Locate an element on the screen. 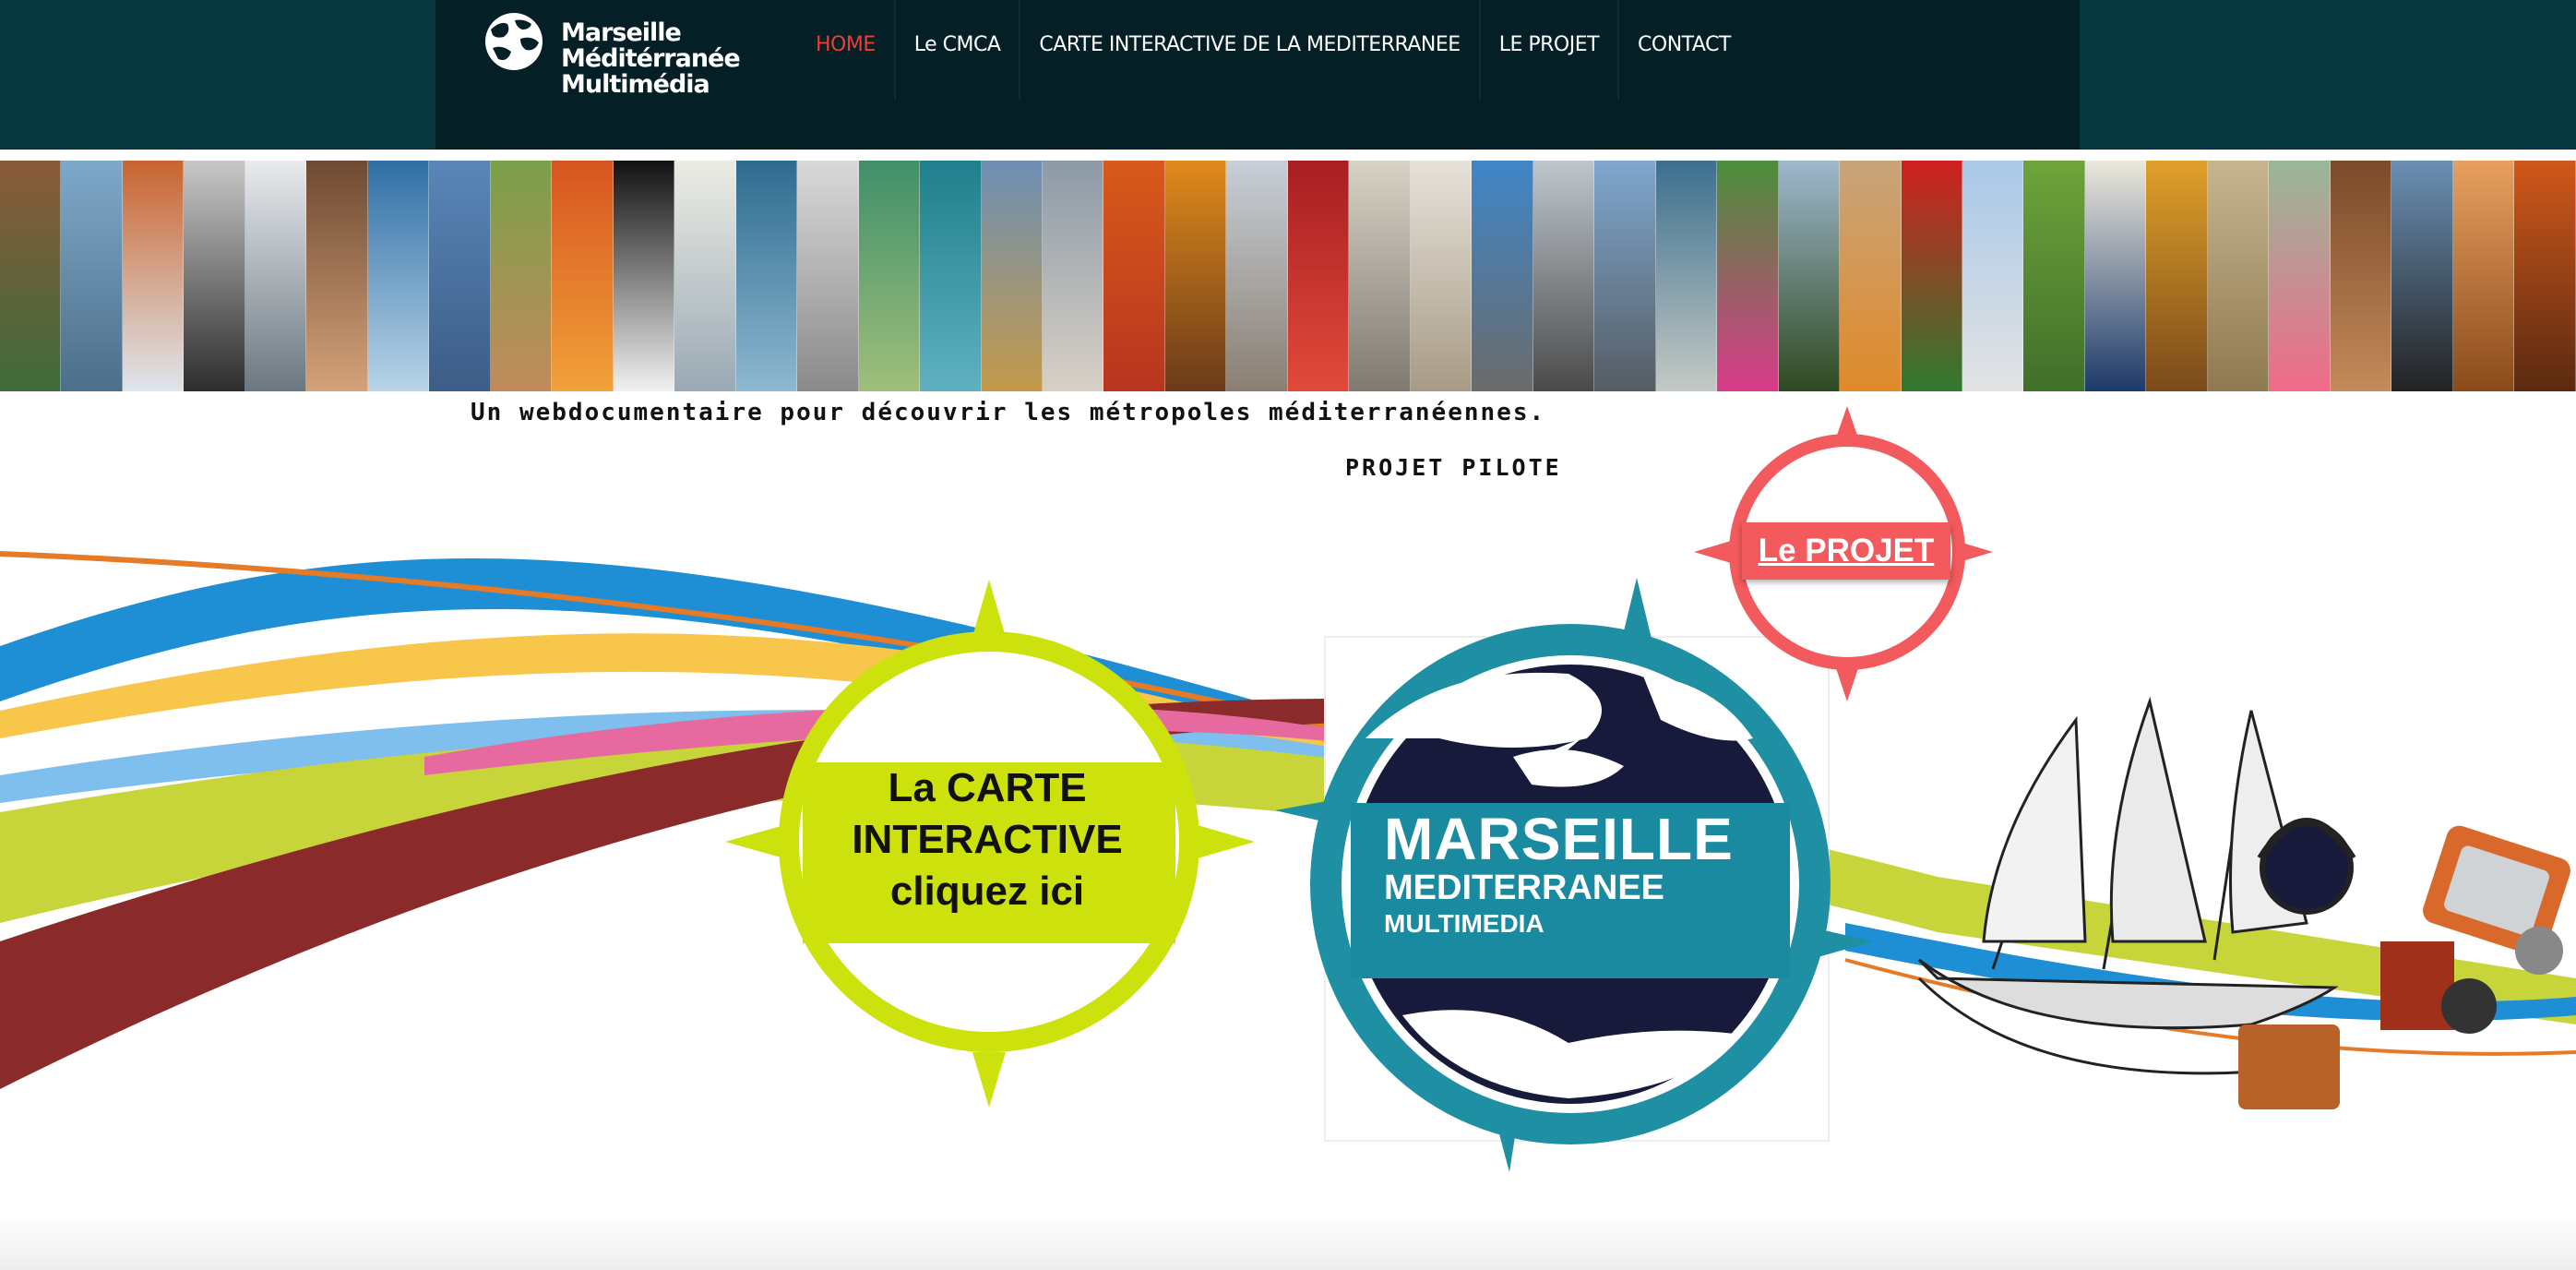 This screenshot has height=1270, width=2576. menu-item-carte-interactive: CARTE INTERACTIVE DE LA MEDITERRANEE is located at coordinates (1250, 50).